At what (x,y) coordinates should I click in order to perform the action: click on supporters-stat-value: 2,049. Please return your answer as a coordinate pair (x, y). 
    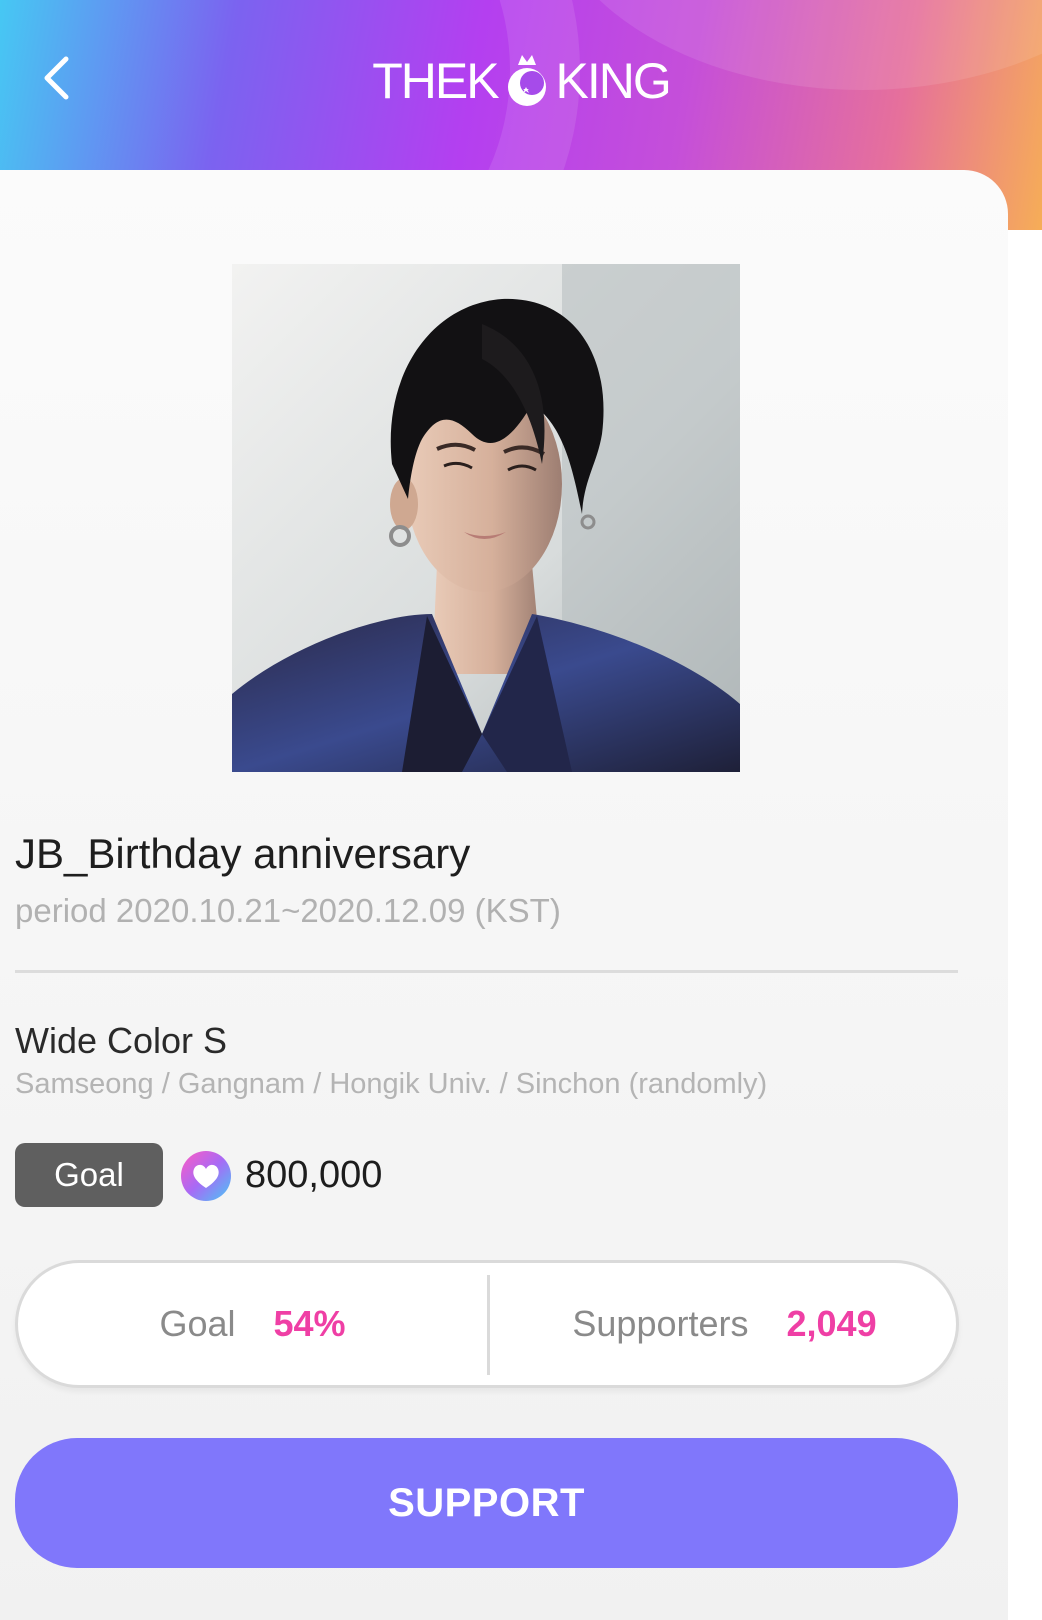
    Looking at the image, I should click on (831, 1323).